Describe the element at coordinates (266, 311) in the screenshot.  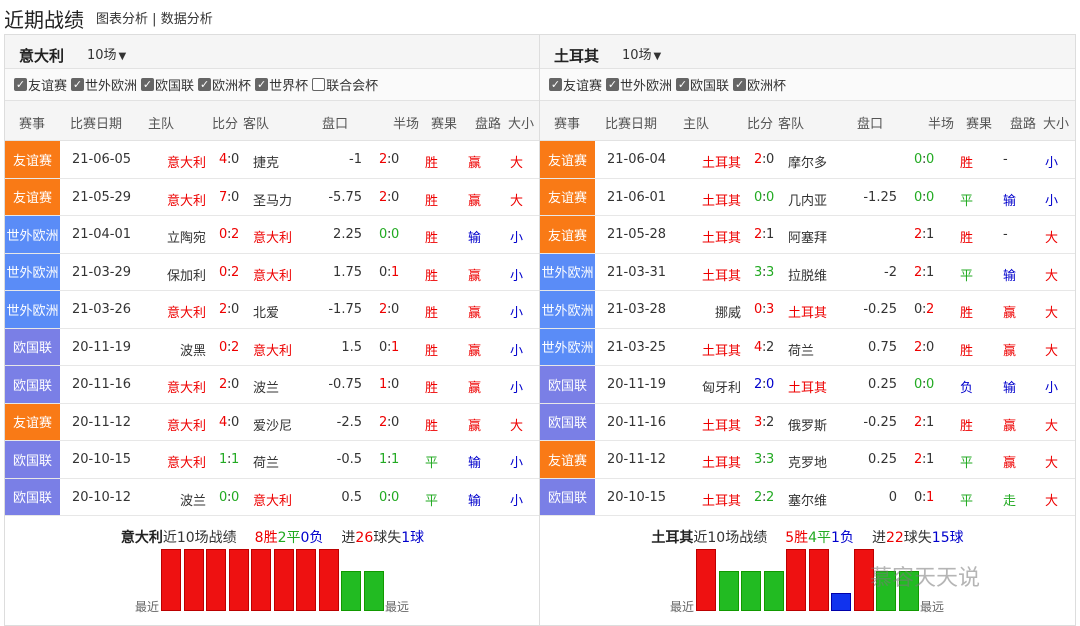
I see `away-team: 北爱` at that location.